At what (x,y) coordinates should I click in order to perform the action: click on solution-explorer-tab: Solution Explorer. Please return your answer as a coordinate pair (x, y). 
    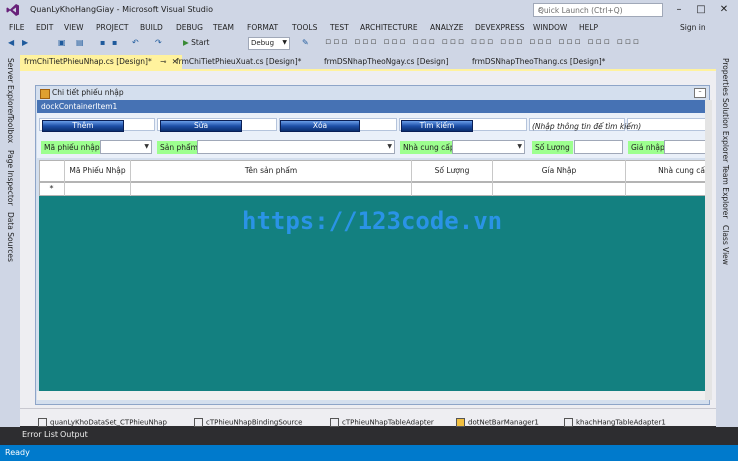
    Looking at the image, I should click on (725, 130).